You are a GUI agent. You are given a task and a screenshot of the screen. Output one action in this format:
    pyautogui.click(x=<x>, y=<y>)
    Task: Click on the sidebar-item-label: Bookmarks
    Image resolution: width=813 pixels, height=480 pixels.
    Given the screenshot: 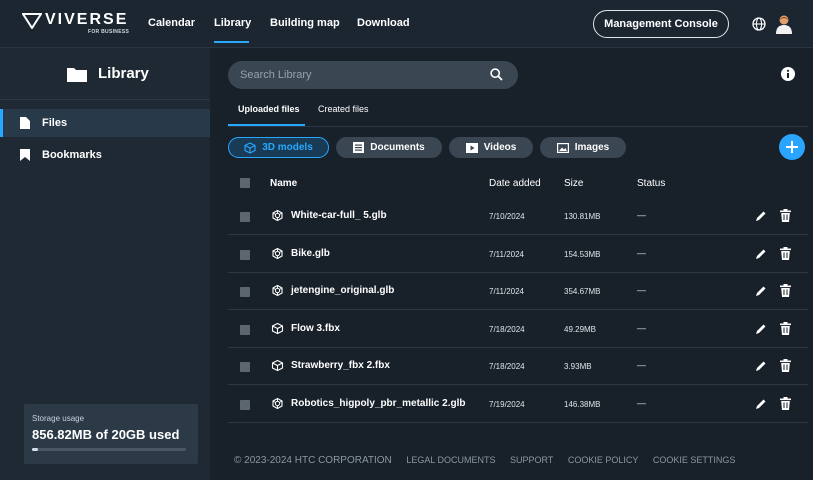 What is the action you would take?
    pyautogui.click(x=72, y=155)
    